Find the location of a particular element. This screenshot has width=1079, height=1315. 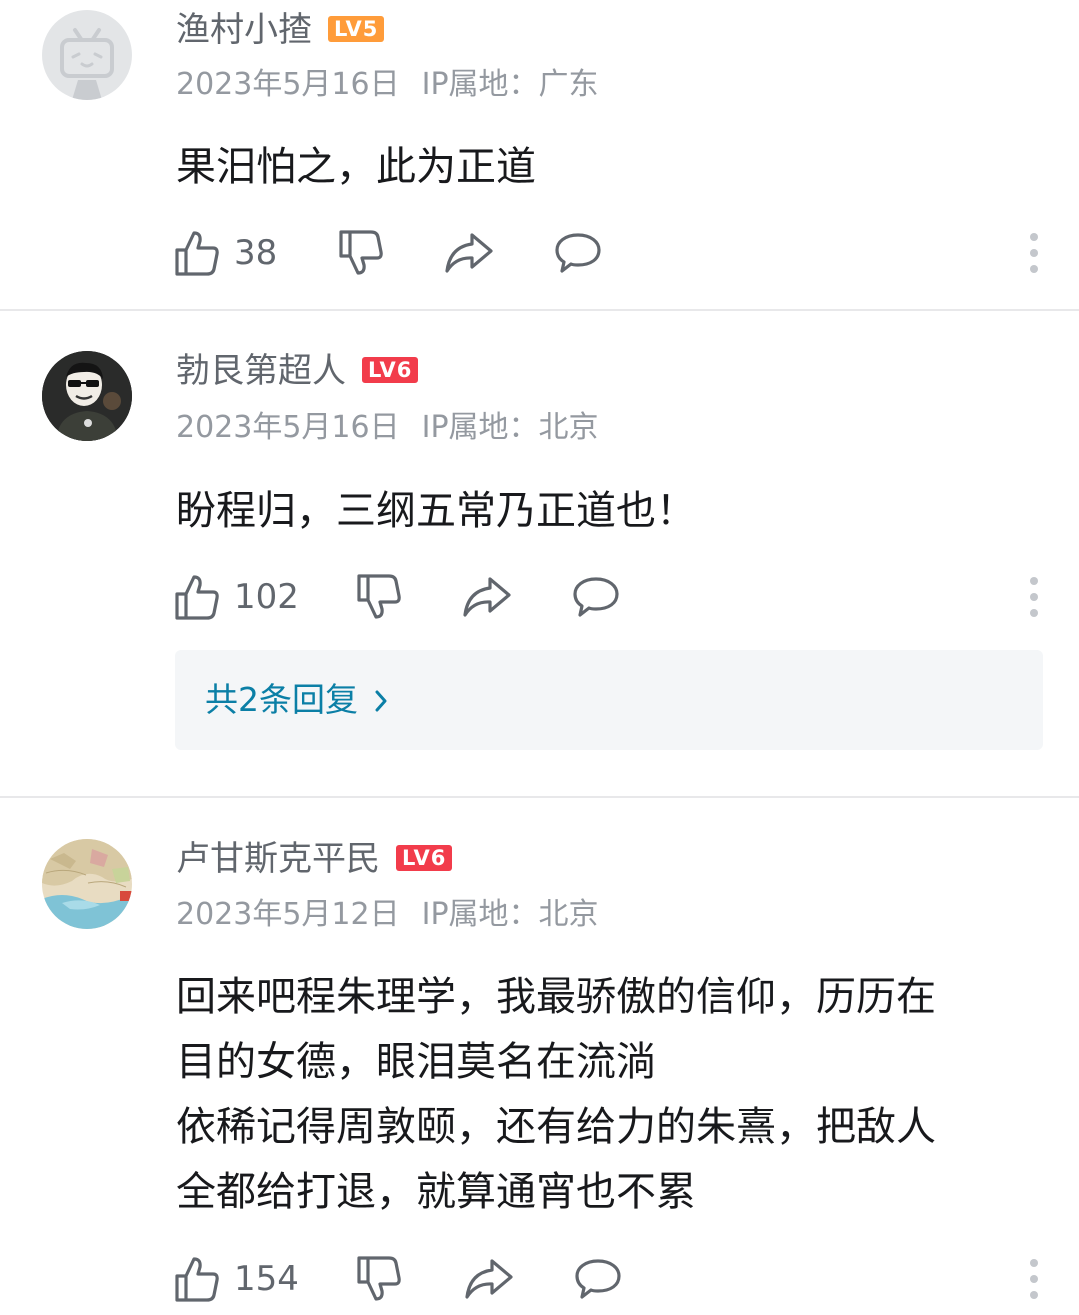

map-avatar-icon is located at coordinates (87, 884).